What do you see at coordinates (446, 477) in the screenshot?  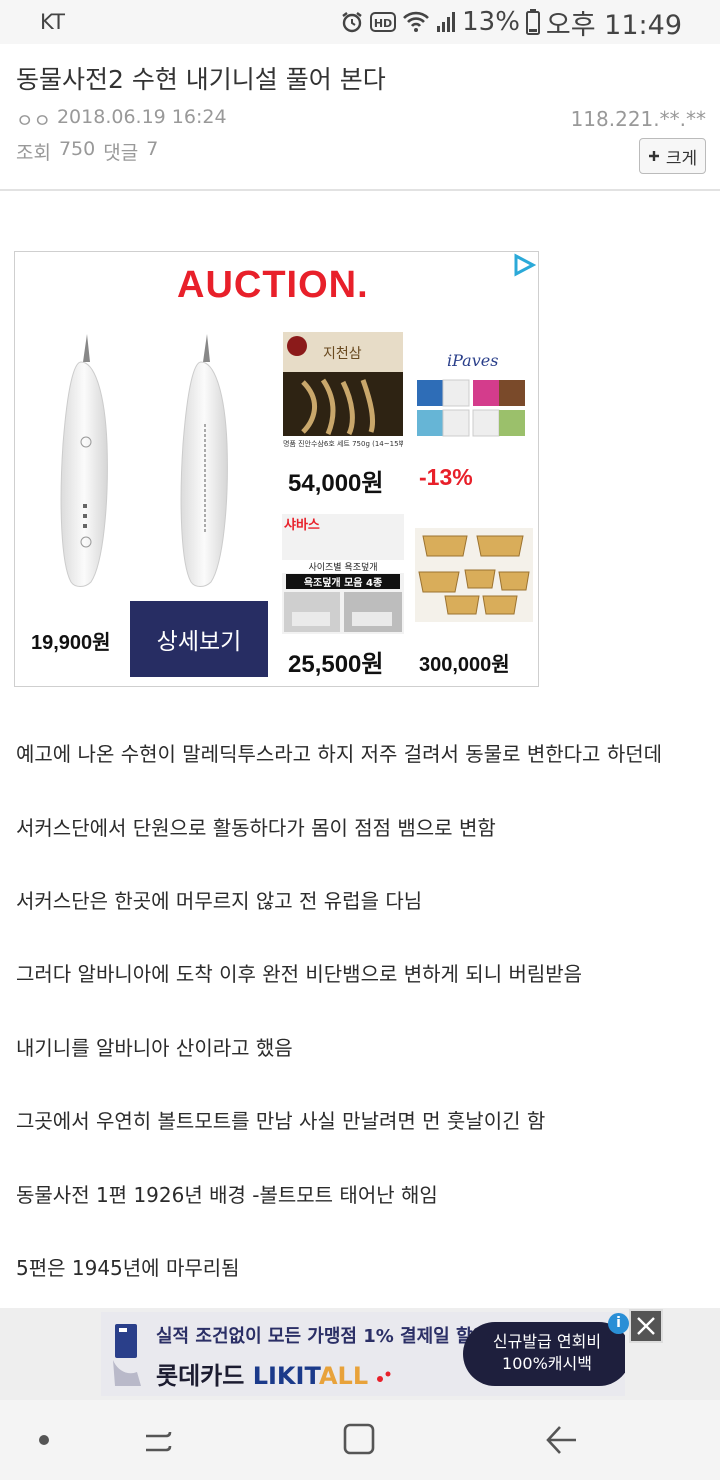 I see `product-discount: -13%` at bounding box center [446, 477].